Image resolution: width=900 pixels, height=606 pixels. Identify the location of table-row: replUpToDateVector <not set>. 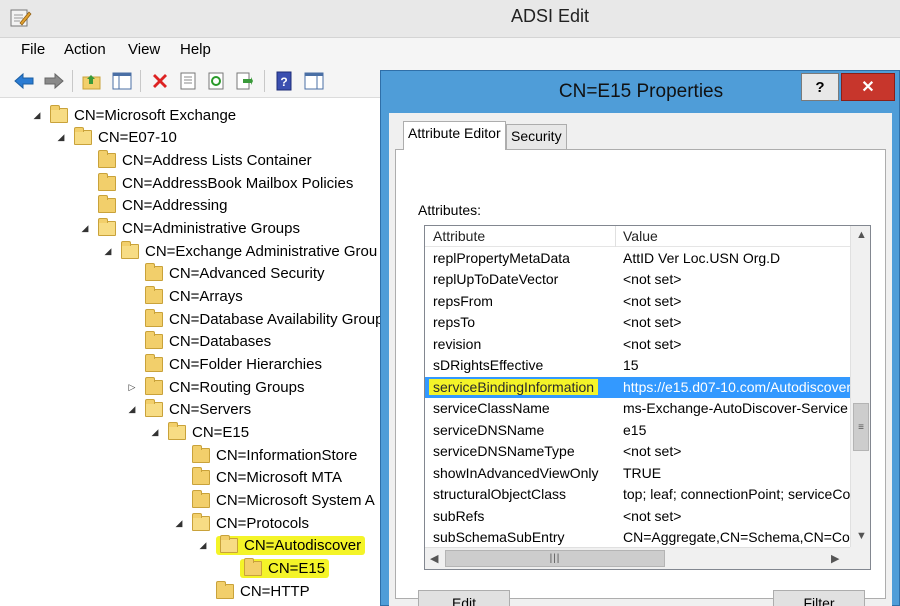
(637, 279).